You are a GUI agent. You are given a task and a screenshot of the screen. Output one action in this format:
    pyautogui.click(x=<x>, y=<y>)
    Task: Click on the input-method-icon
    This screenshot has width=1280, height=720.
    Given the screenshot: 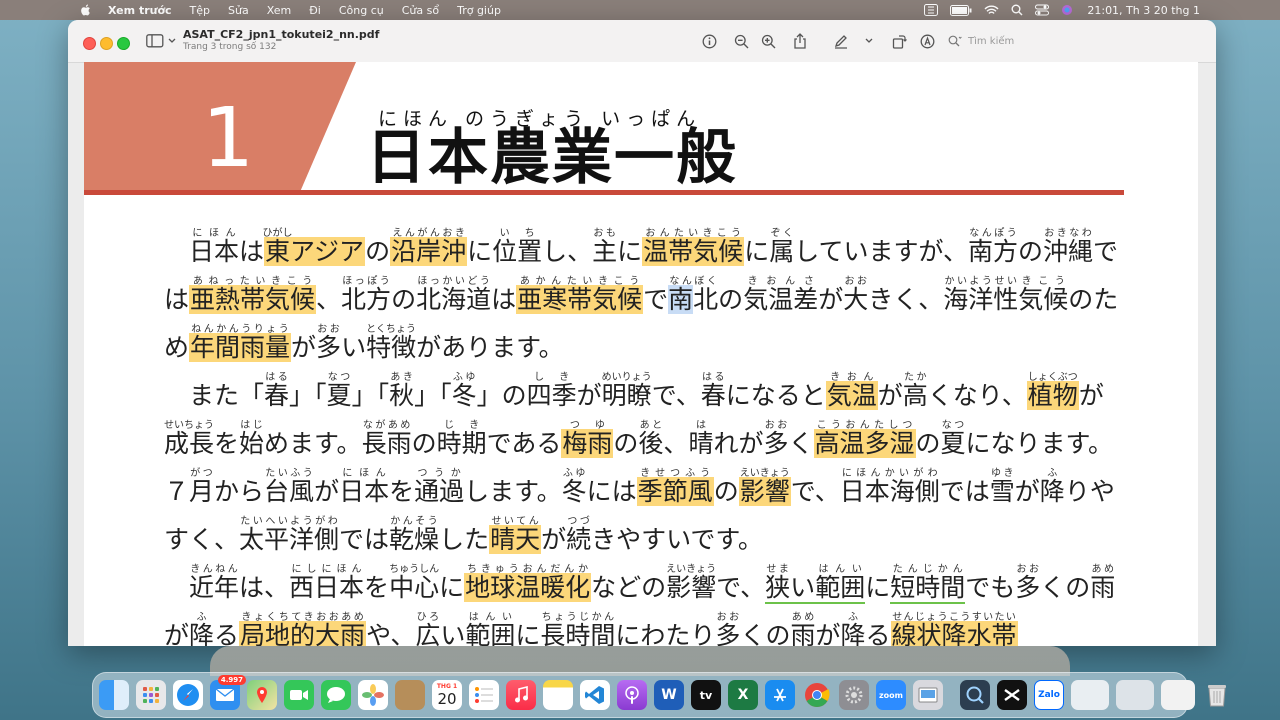 What is the action you would take?
    pyautogui.click(x=931, y=10)
    